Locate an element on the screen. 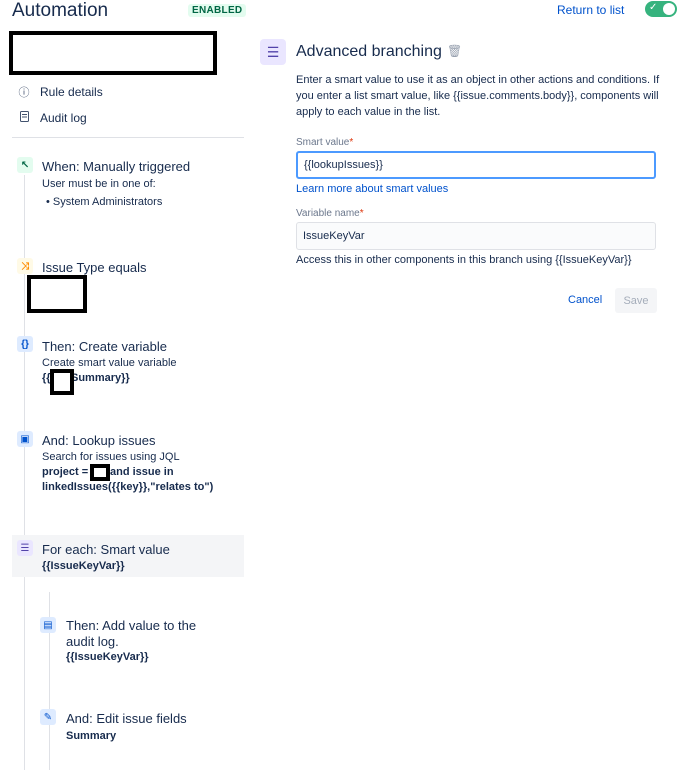 The width and height of the screenshot is (697, 770). braces-icon: {} is located at coordinates (25, 344).